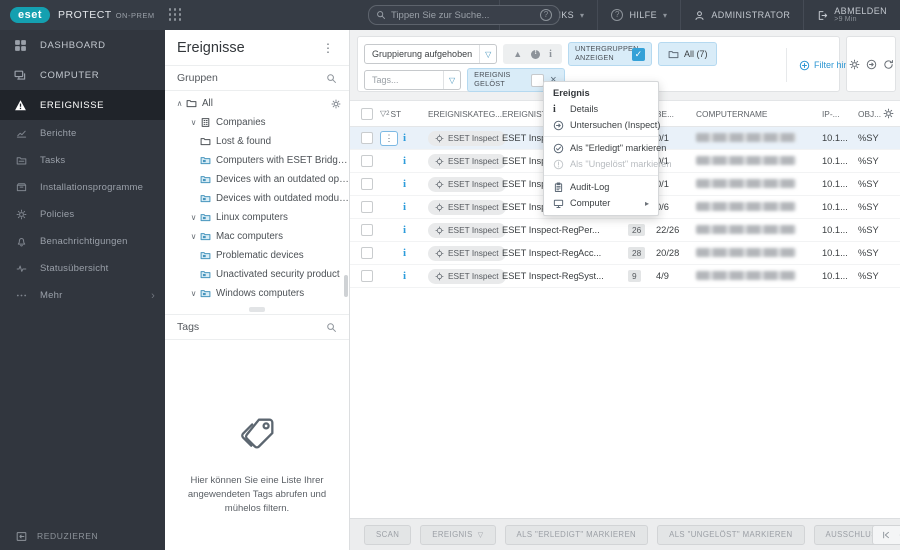 This screenshot has width=900, height=550. Describe the element at coordinates (731, 534) in the screenshot. I see `als-ungel-st-markieren-button: ALS "UNGELÖST" MARKIEREN` at that location.